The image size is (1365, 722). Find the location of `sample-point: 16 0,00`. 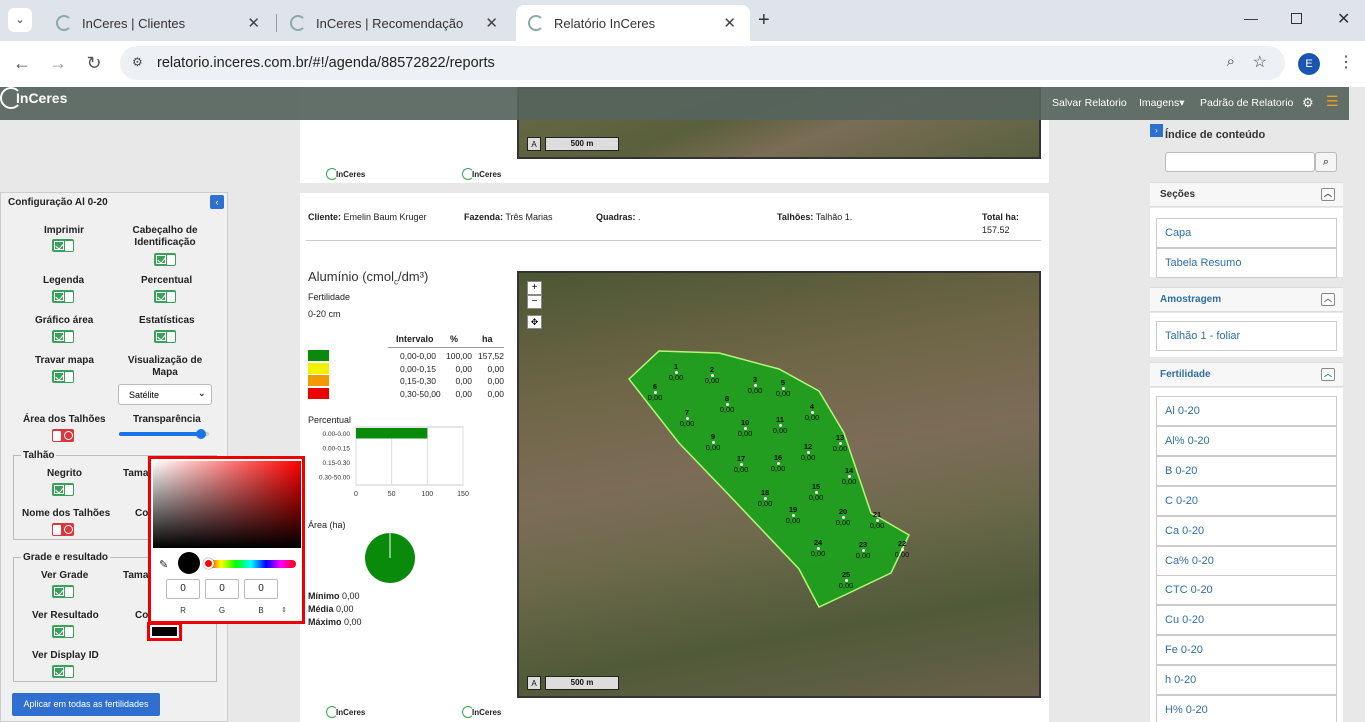

sample-point: 16 0,00 is located at coordinates (778, 463).